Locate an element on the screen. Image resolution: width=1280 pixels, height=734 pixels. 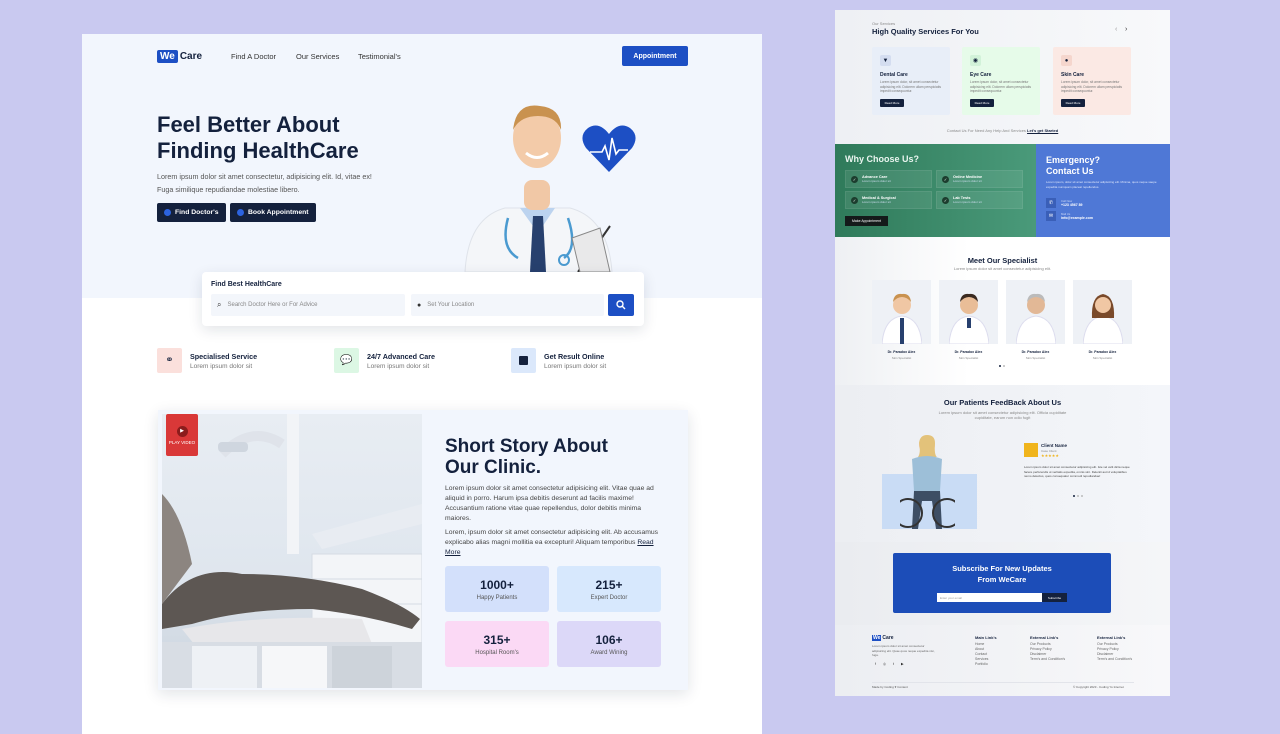
patient-wheelchair-image is located at coordinates (927, 482).